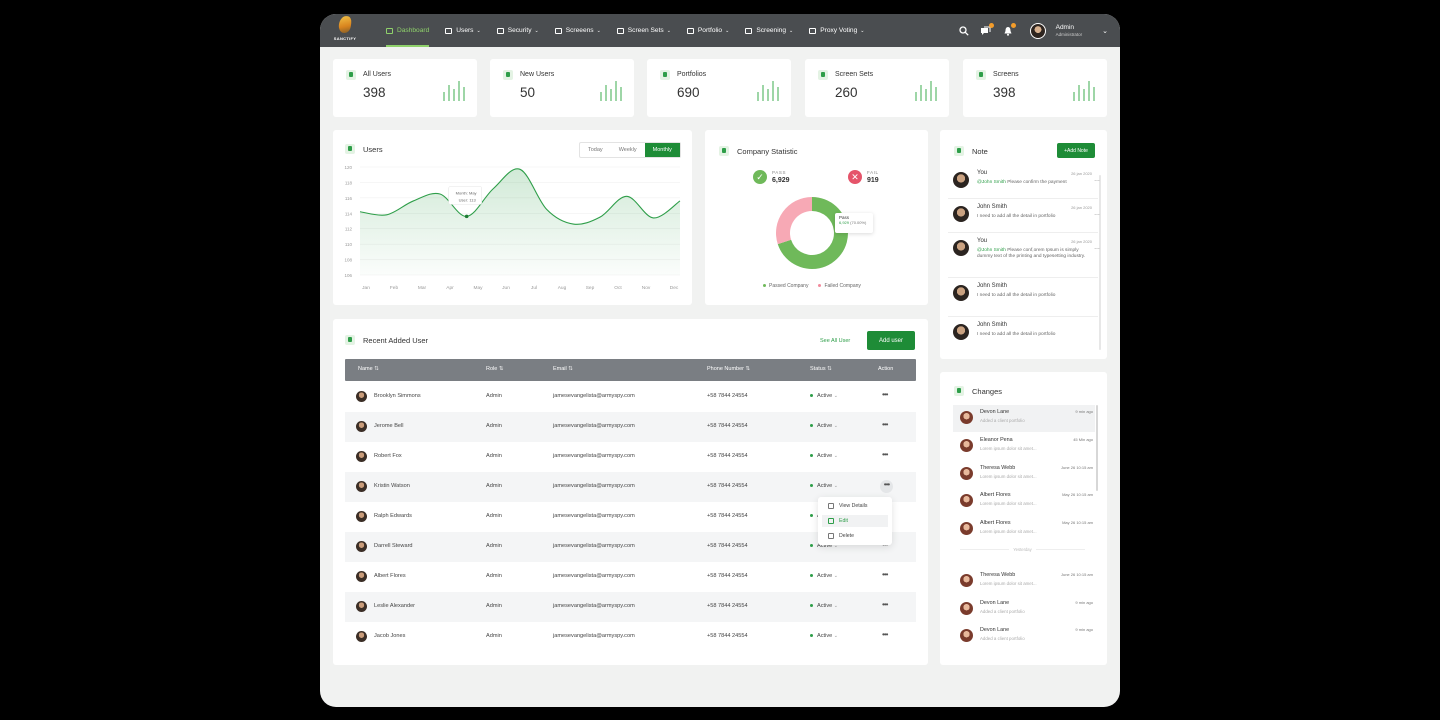  I want to click on nav-label: Screening, so click(771, 30).